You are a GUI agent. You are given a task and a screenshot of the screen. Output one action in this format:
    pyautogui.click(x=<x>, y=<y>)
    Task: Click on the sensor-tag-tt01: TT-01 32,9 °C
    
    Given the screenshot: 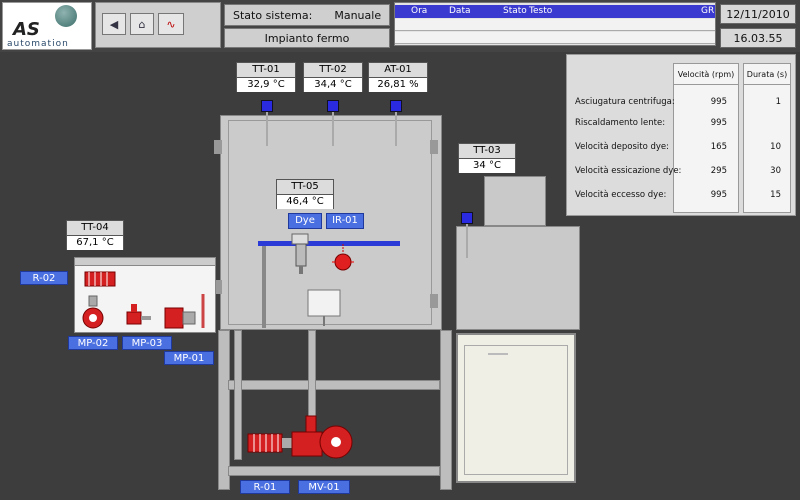 What is the action you would take?
    pyautogui.click(x=266, y=77)
    